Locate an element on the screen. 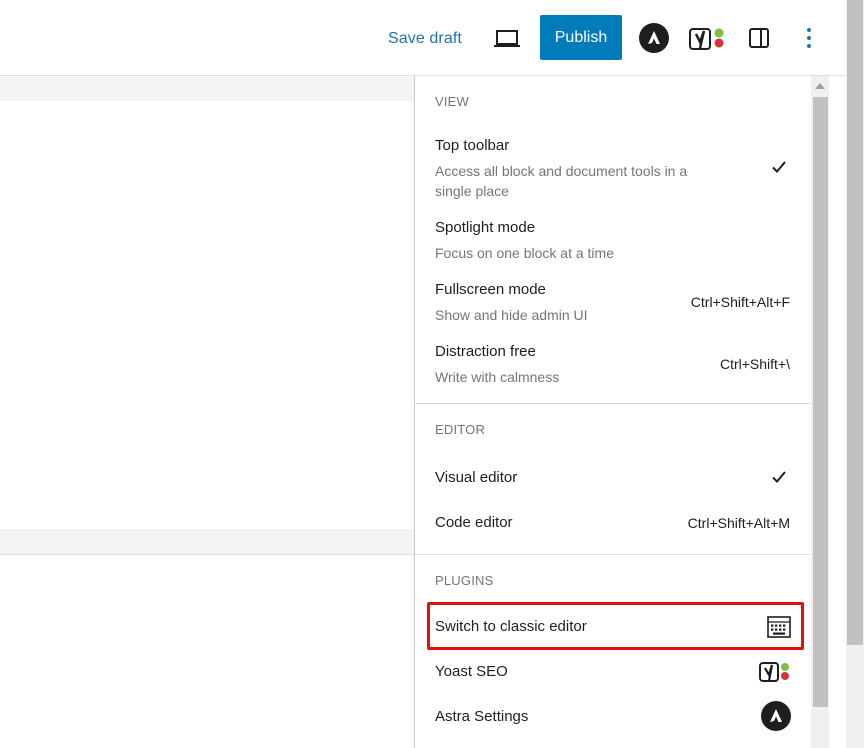 Image resolution: width=864 pixels, height=748 pixels. highlight-annotation-box is located at coordinates (615, 626).